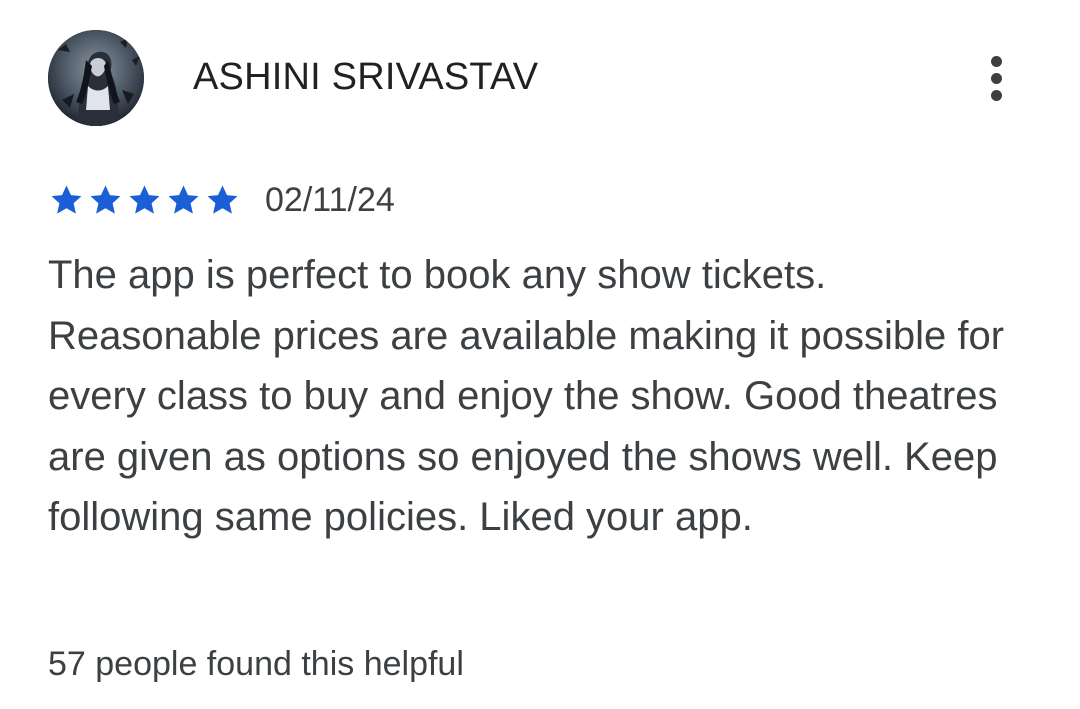  Describe the element at coordinates (366, 77) in the screenshot. I see `reviewer-name: ASHINI SRIVASTAV` at that location.